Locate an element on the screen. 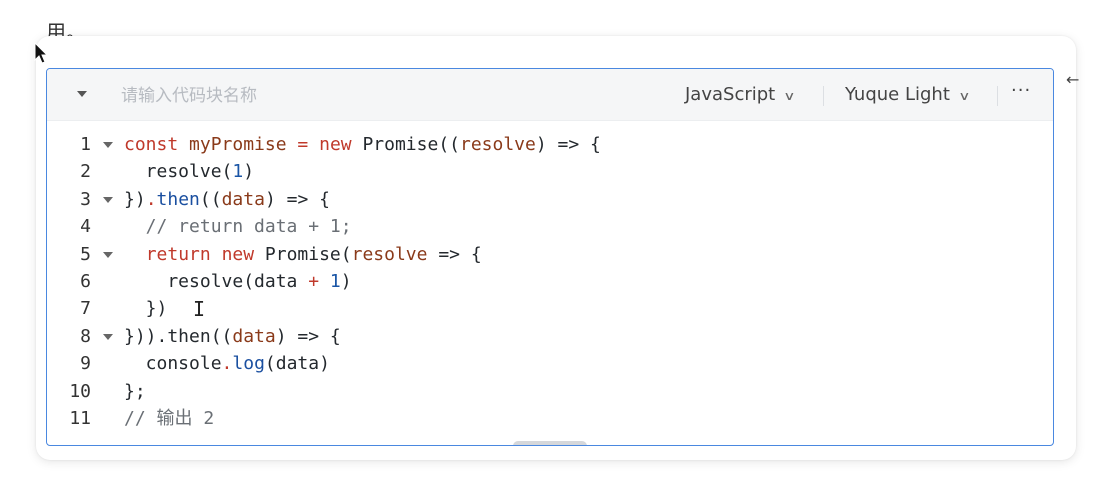  code-text: // 输出 2 is located at coordinates (169, 418).